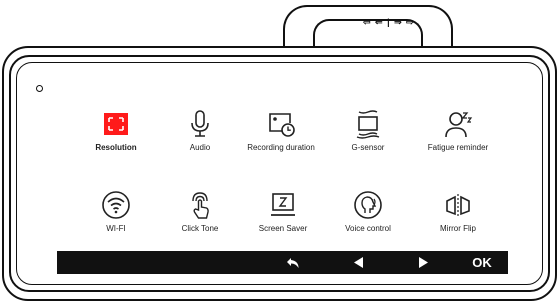 The image size is (559, 303). I want to click on ok-button: OK, so click(482, 262).